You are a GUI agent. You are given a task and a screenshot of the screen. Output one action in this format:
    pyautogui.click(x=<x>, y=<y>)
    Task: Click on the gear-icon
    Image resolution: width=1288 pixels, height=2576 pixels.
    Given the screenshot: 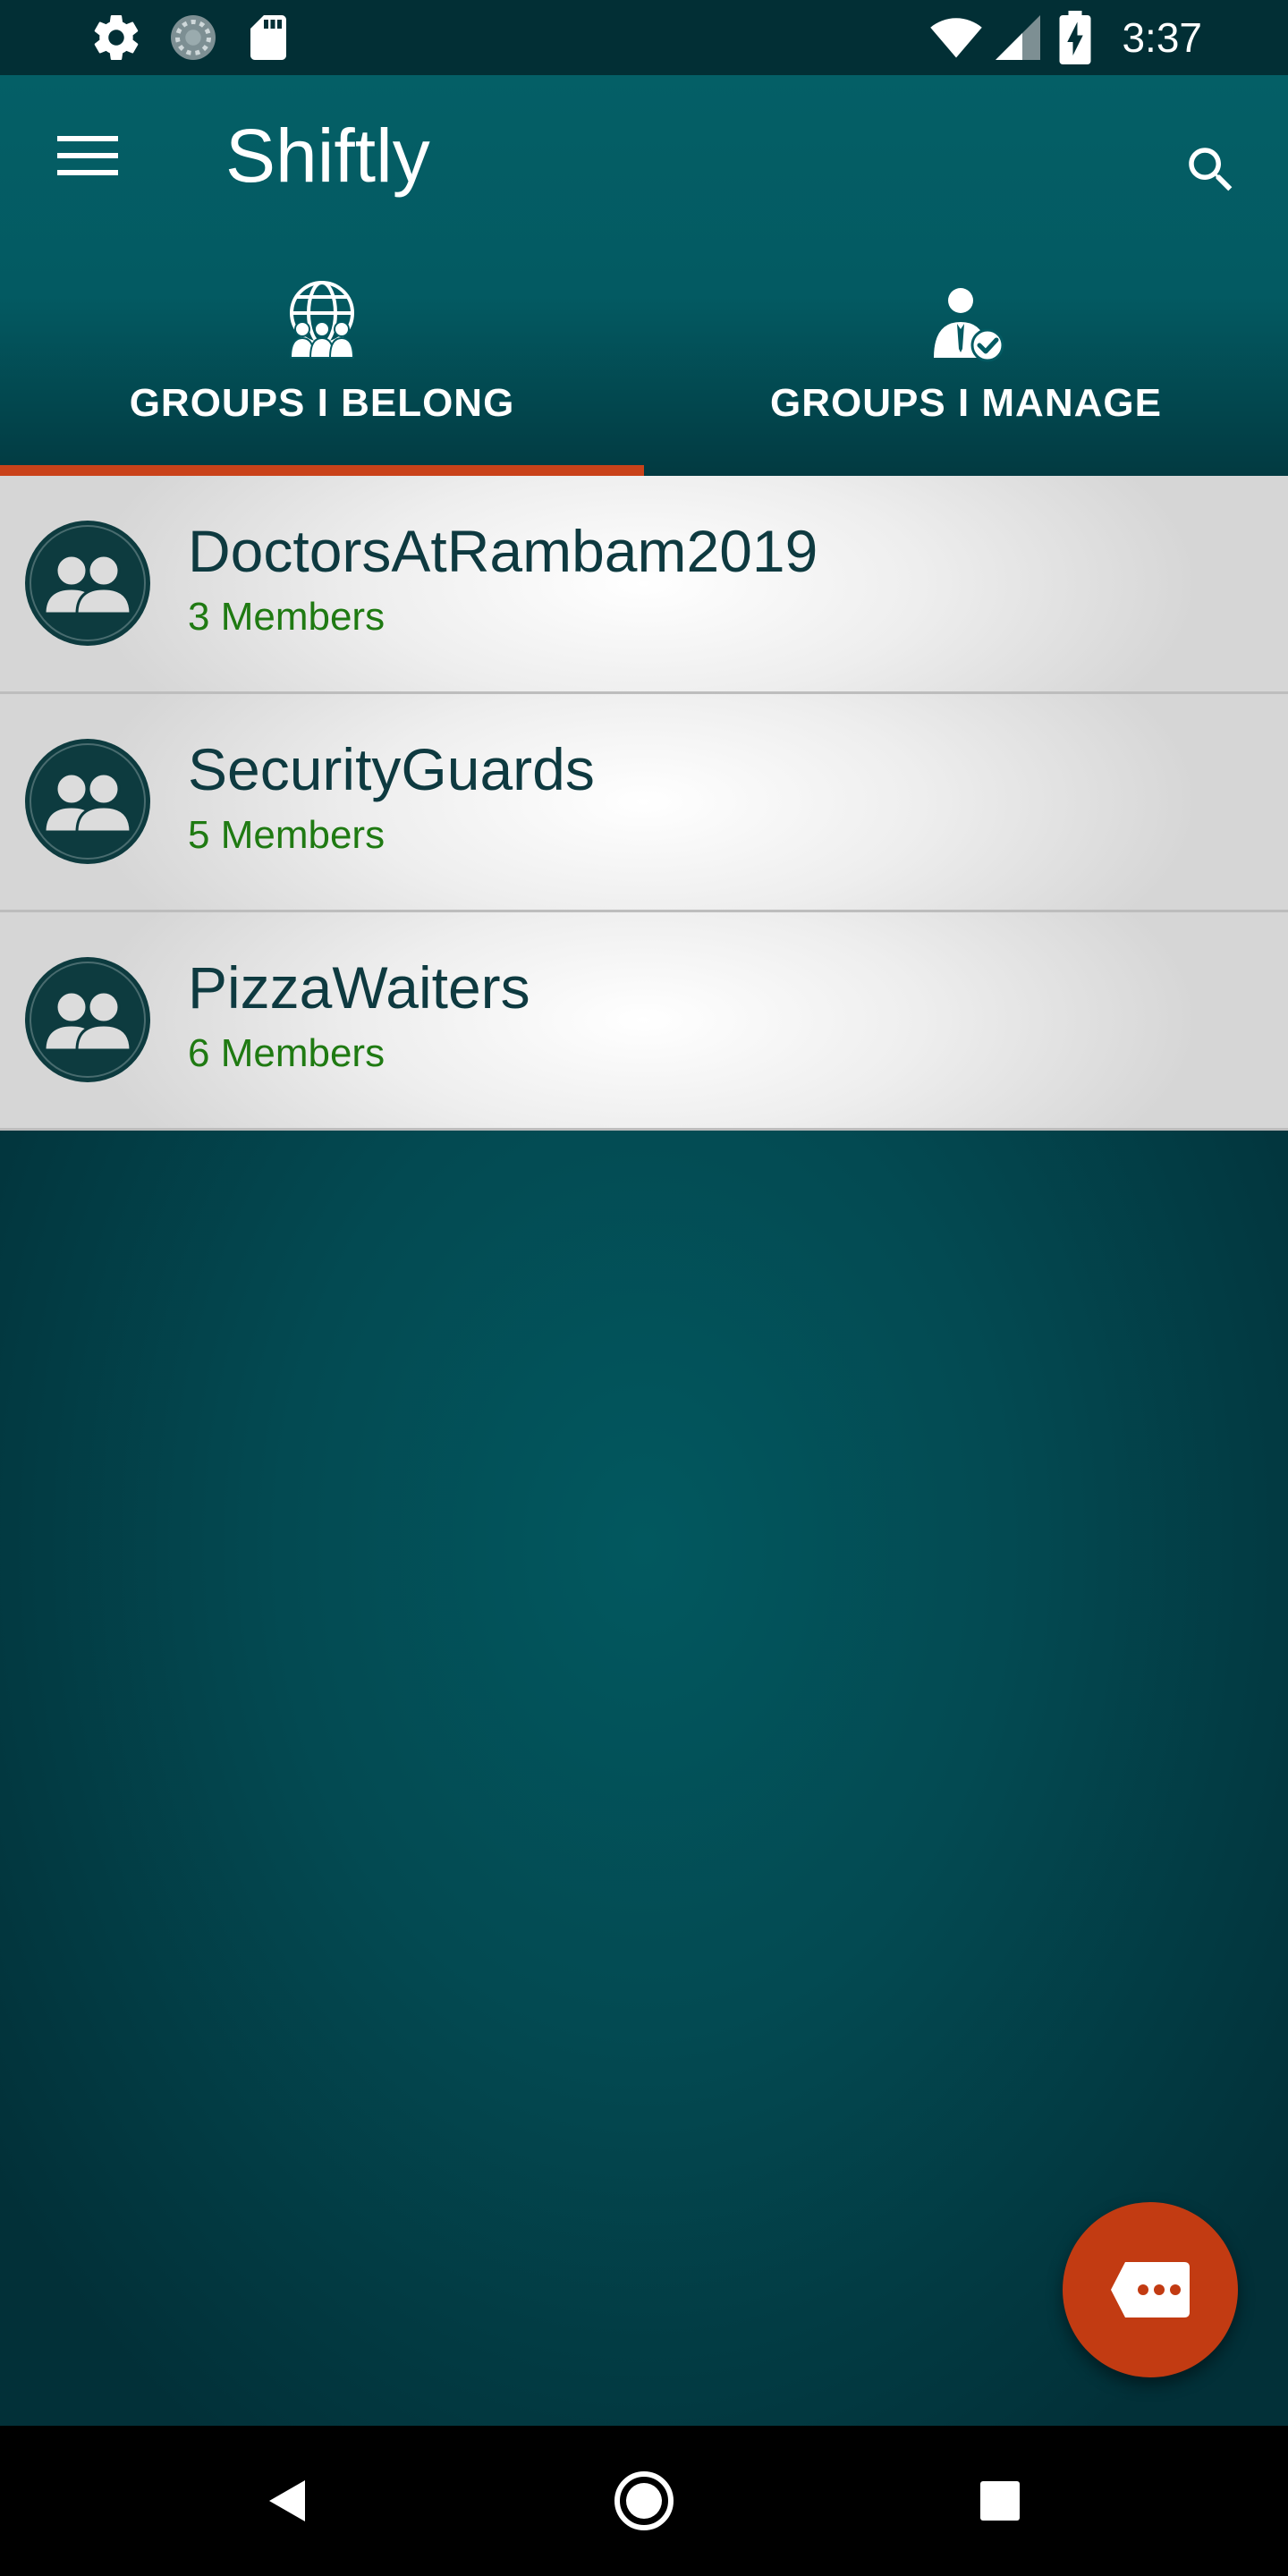 What is the action you would take?
    pyautogui.click(x=116, y=38)
    